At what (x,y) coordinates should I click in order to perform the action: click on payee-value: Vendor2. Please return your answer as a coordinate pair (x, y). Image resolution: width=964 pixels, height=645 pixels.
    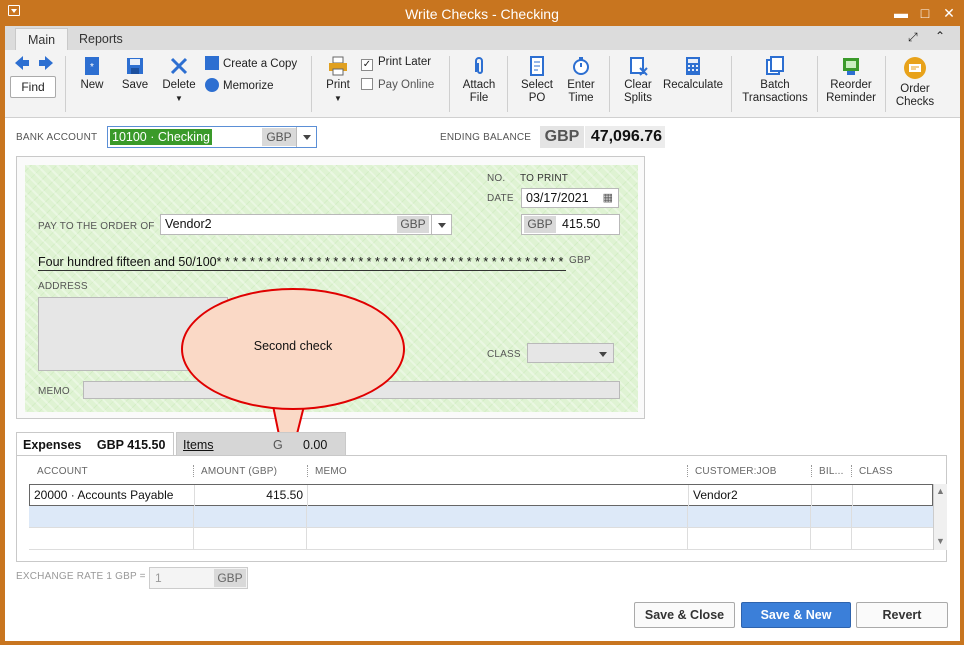
    Looking at the image, I should click on (188, 224).